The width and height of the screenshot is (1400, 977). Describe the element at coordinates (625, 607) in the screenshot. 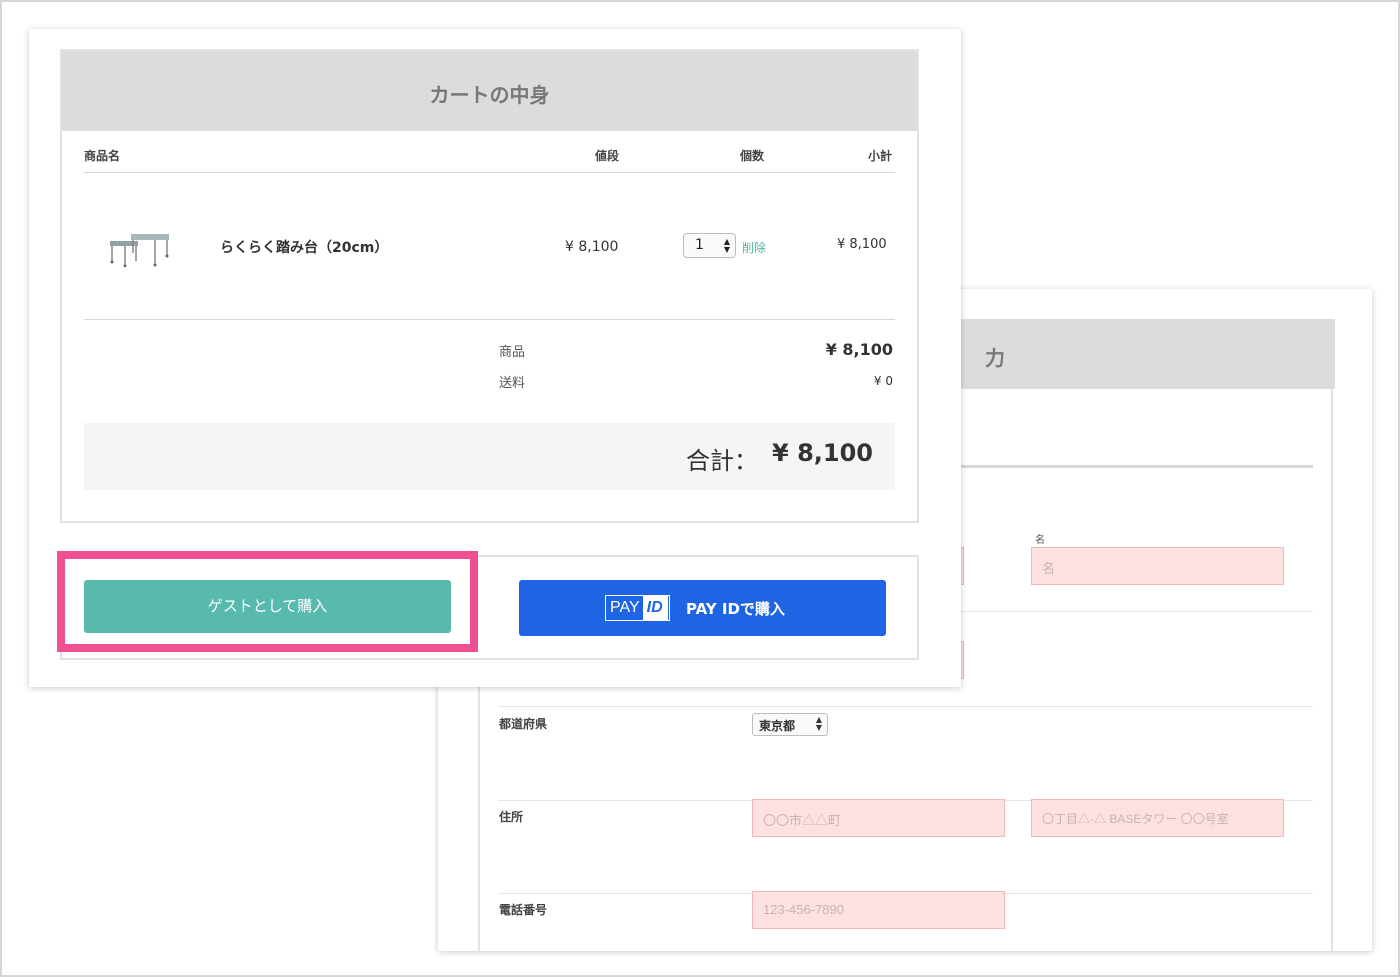

I see `payid-logo-pay: PAY` at that location.